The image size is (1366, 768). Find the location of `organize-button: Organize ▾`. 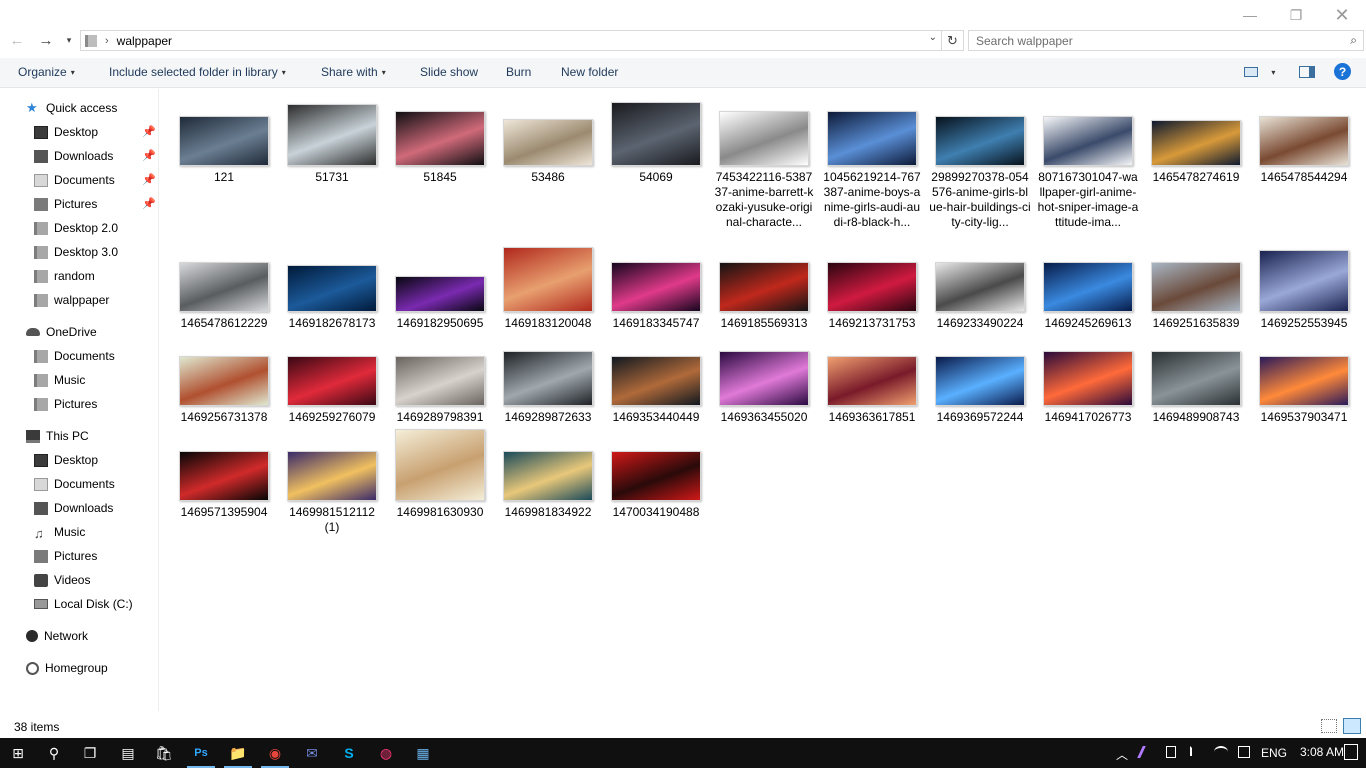

organize-button: Organize ▾ is located at coordinates (46, 72).